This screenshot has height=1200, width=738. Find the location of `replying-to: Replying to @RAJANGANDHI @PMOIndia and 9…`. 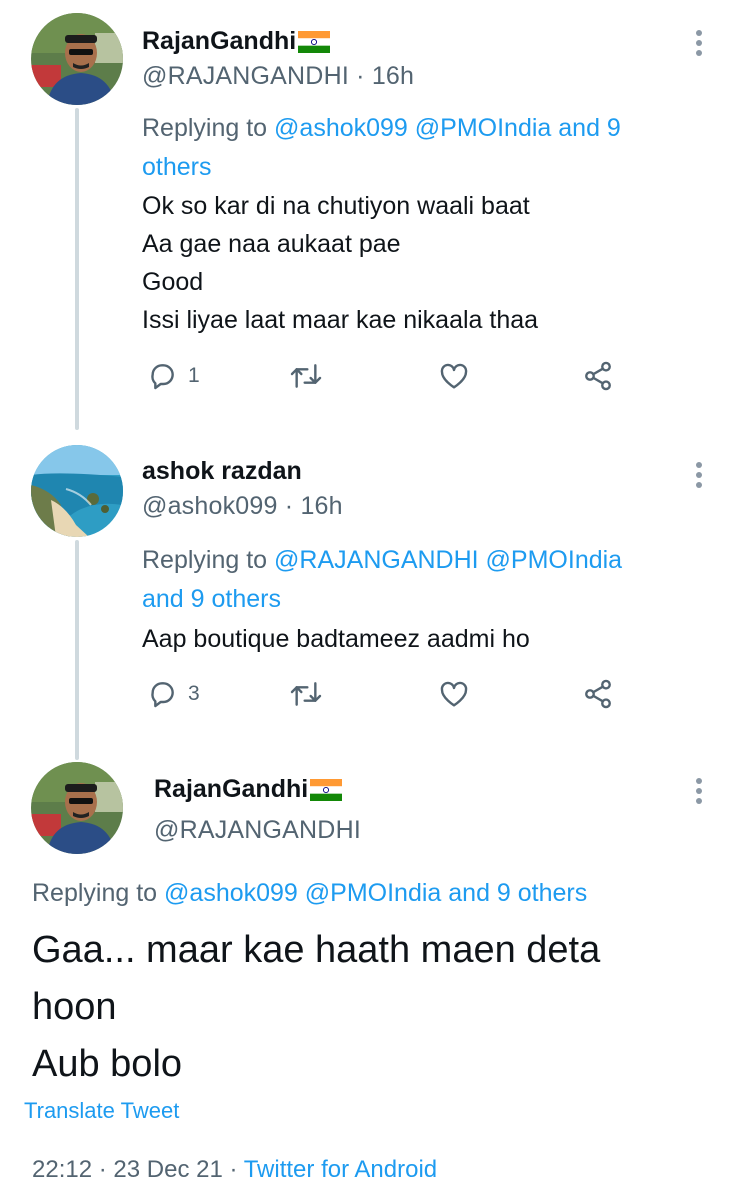

replying-to: Replying to @RAJANGANDHI @PMOIndia and 9… is located at coordinates (432, 580).